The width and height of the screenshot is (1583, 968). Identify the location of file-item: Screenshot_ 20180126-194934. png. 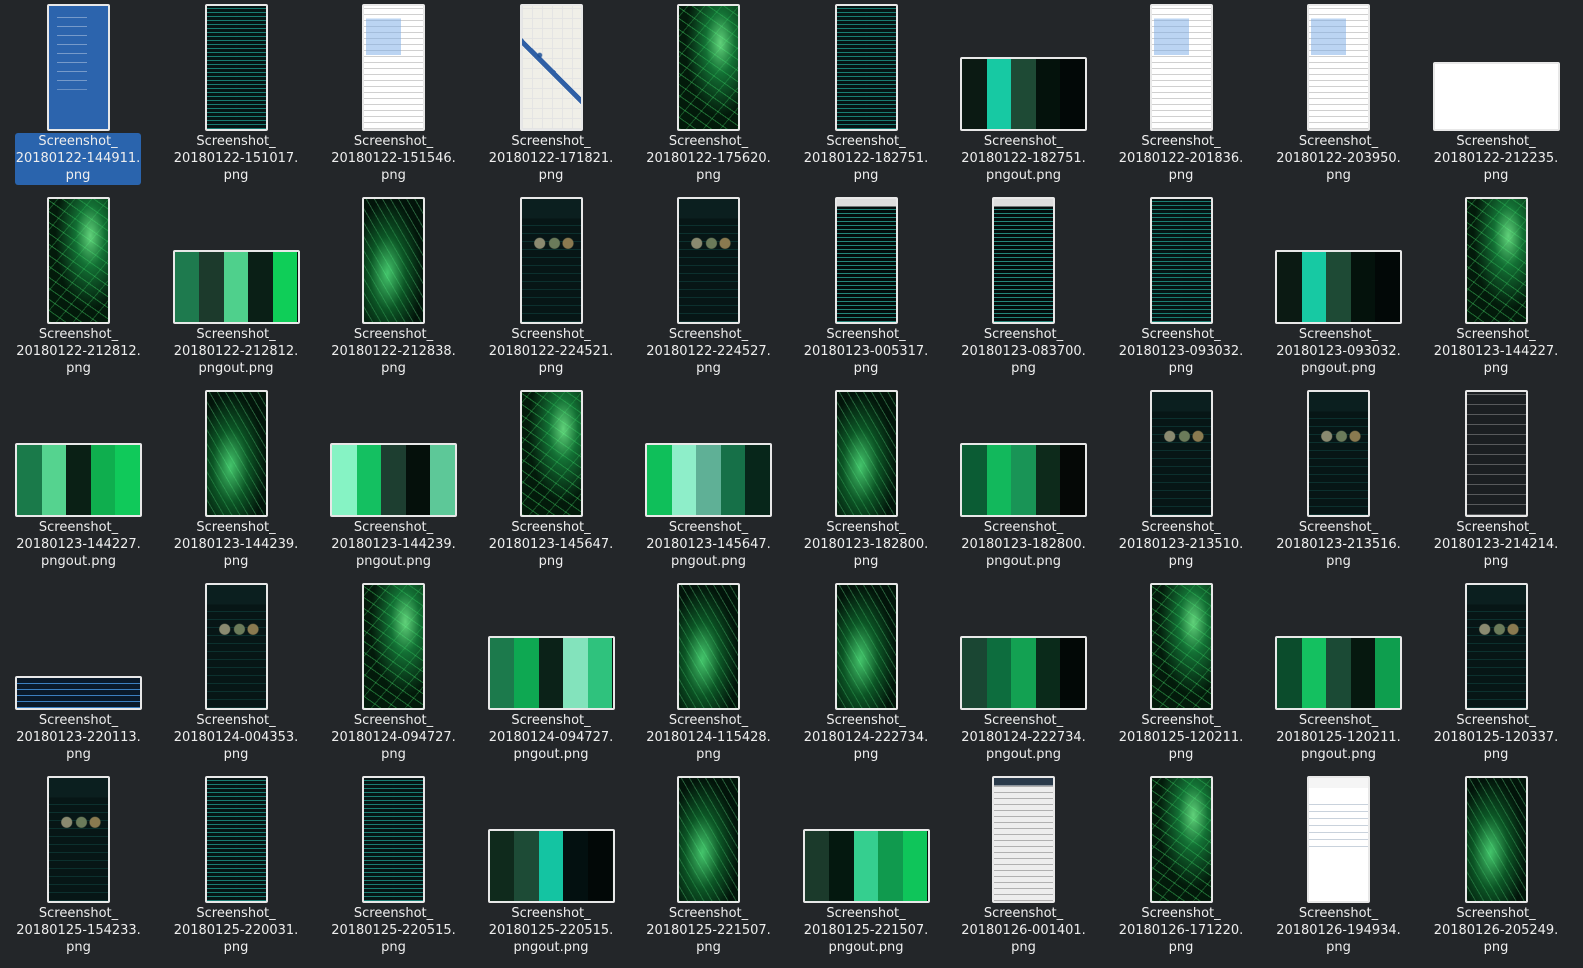
(1338, 871).